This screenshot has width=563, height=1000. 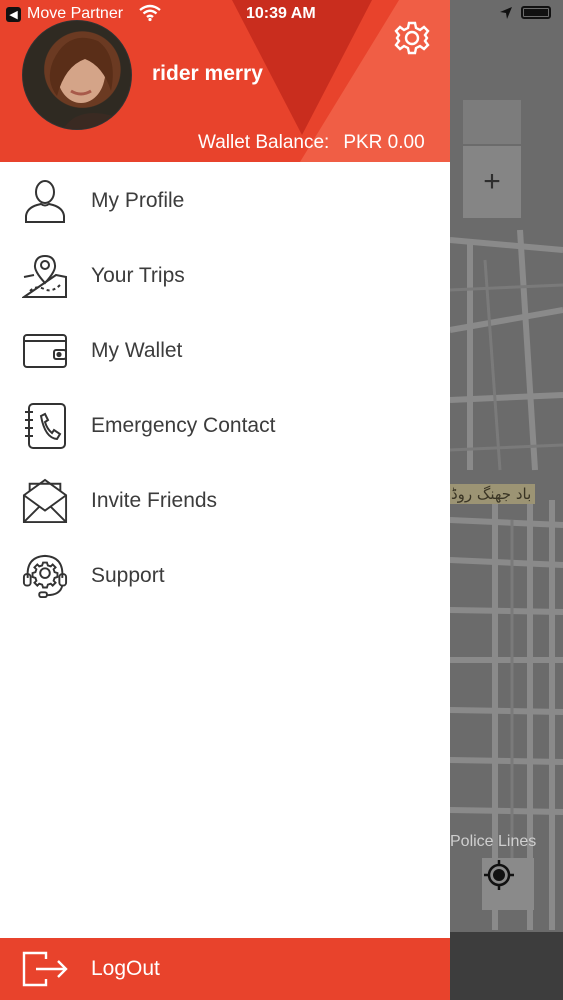 What do you see at coordinates (45, 969) in the screenshot?
I see `logout-icon` at bounding box center [45, 969].